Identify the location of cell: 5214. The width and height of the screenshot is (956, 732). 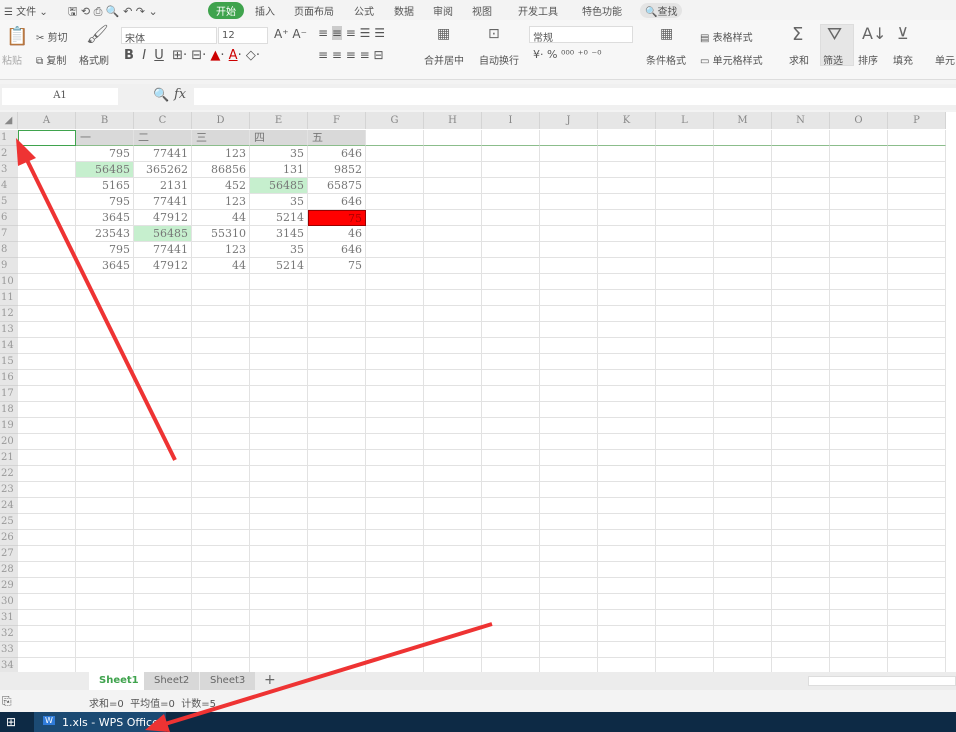
(279, 266).